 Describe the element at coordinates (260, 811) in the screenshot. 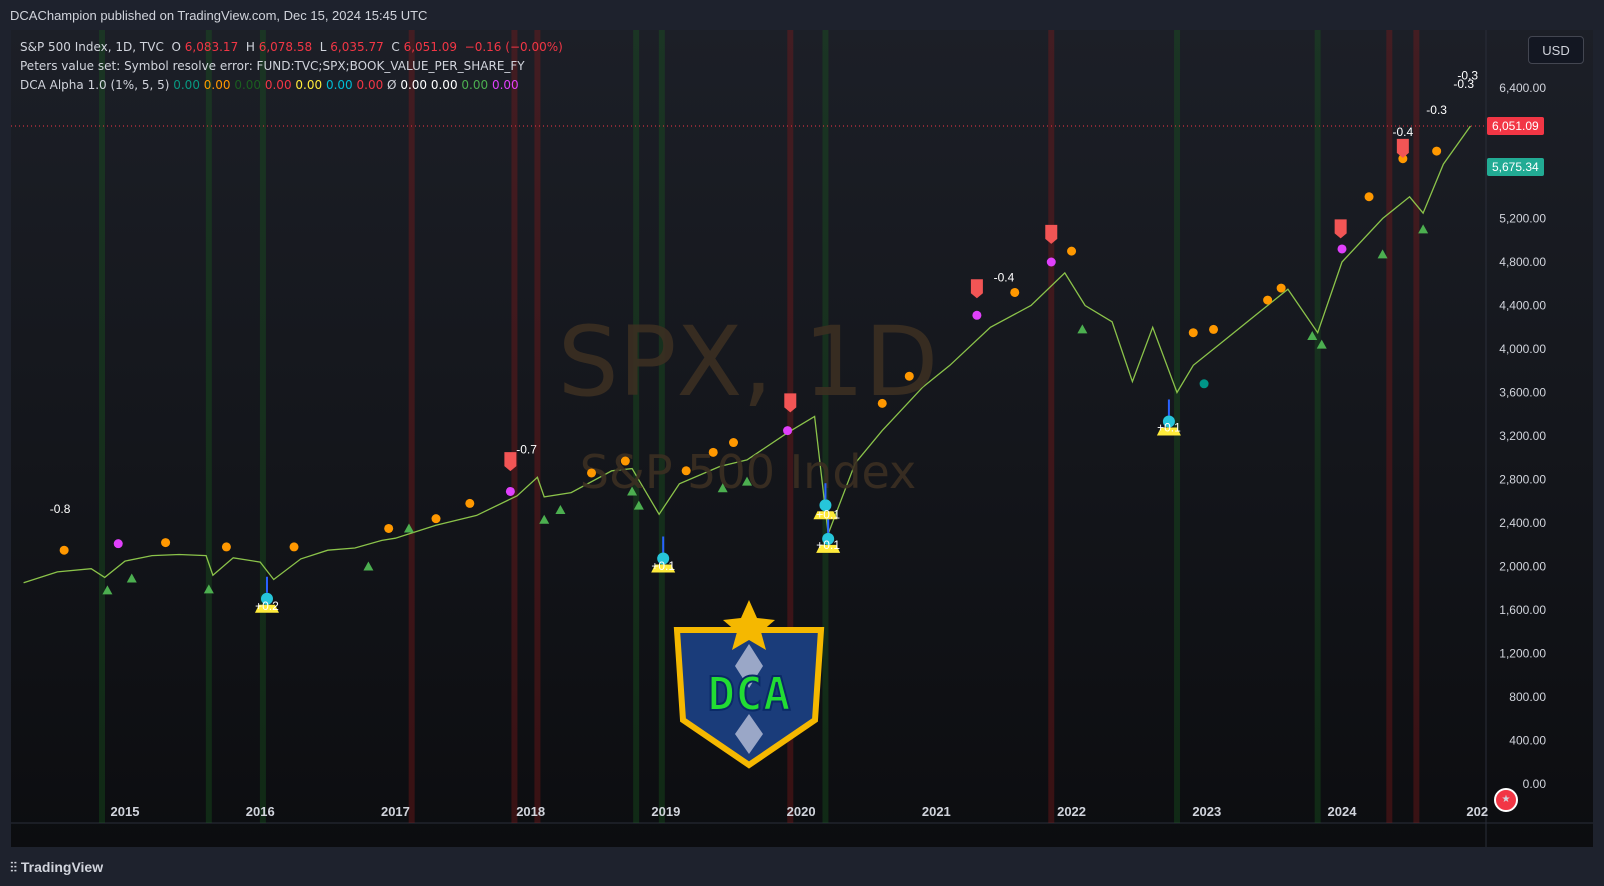

I see `x-tick-label: 2016` at that location.